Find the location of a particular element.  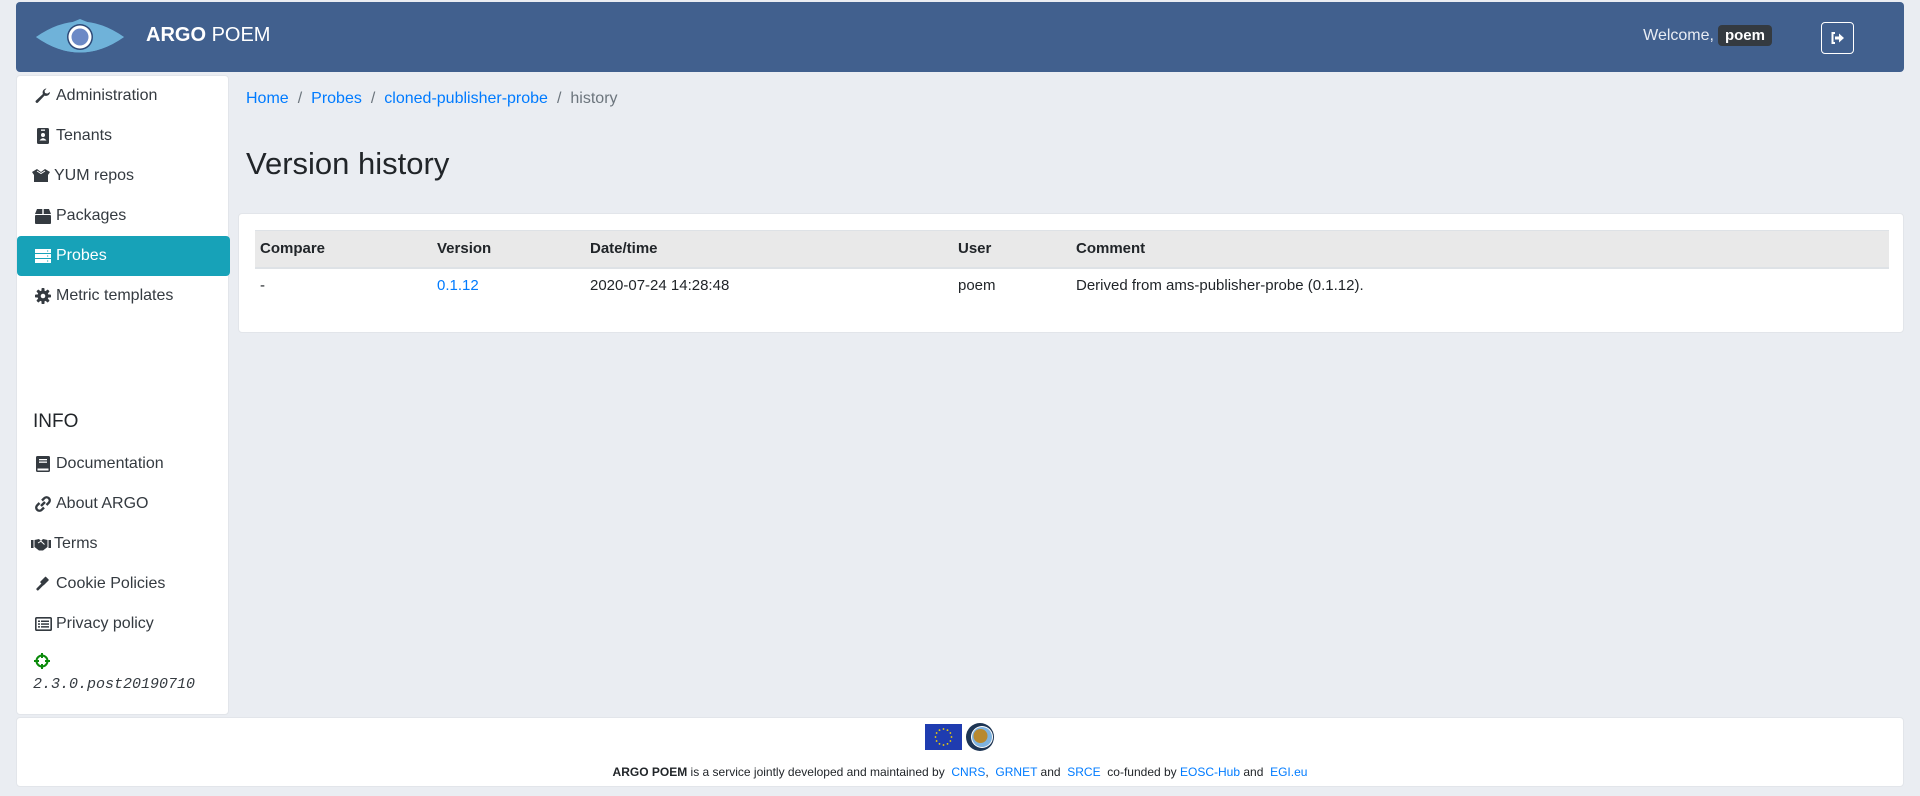

column-header-comment: Comment is located at coordinates (1480, 249).